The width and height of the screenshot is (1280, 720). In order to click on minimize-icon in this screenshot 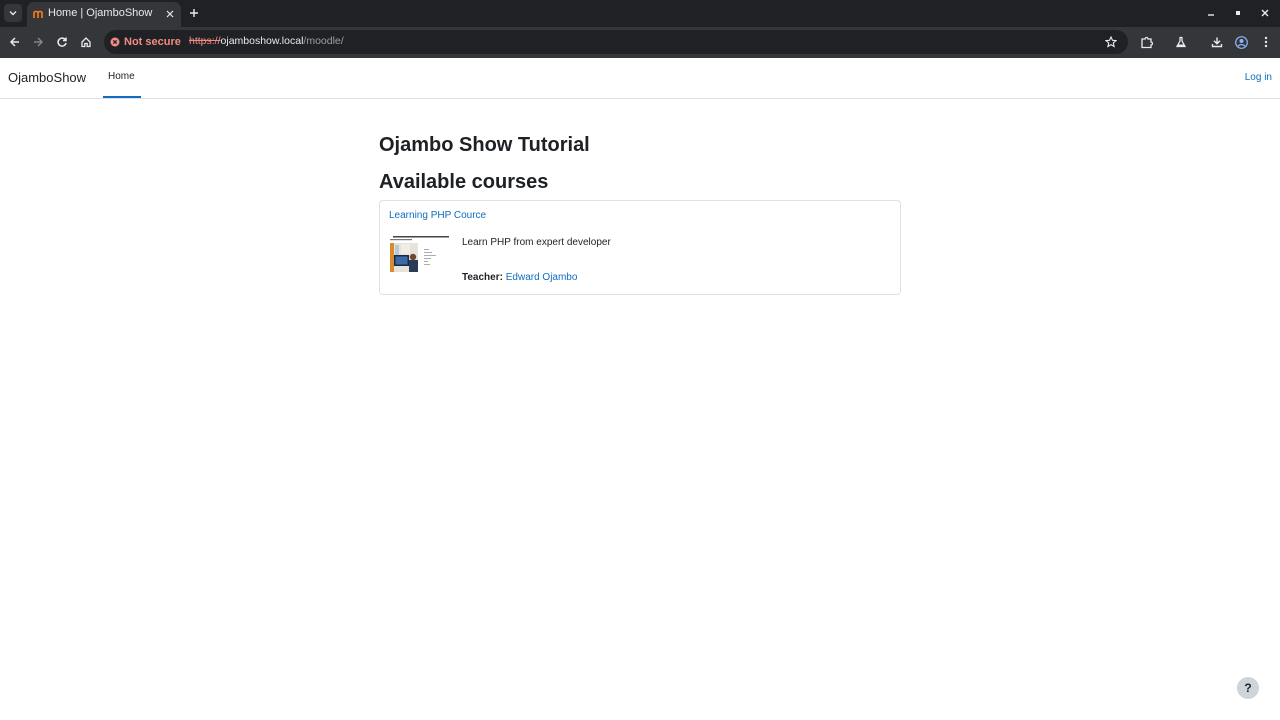, I will do `click(1211, 15)`.